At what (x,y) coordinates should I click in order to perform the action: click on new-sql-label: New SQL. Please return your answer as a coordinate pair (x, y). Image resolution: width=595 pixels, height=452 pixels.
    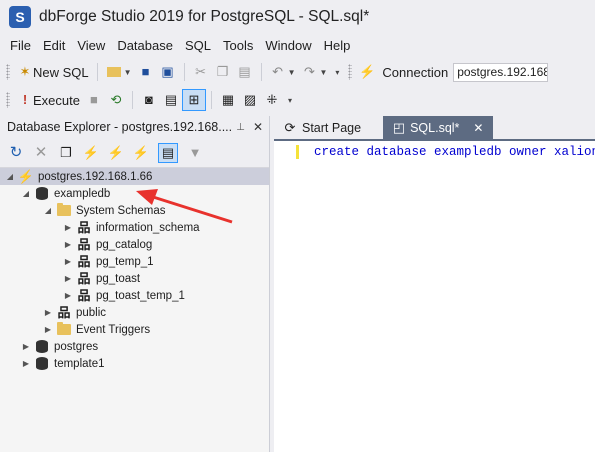
    Looking at the image, I should click on (61, 72).